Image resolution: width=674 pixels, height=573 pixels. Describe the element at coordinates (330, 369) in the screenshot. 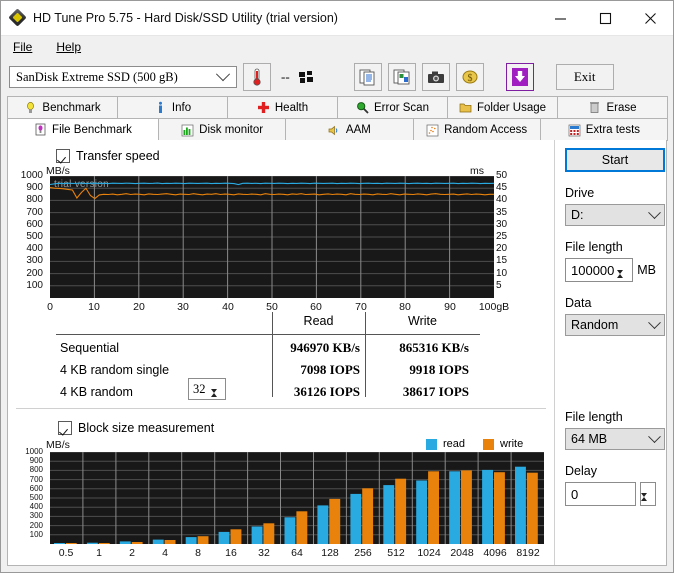

I see `results-value-read-1: 7098 IOPS` at that location.